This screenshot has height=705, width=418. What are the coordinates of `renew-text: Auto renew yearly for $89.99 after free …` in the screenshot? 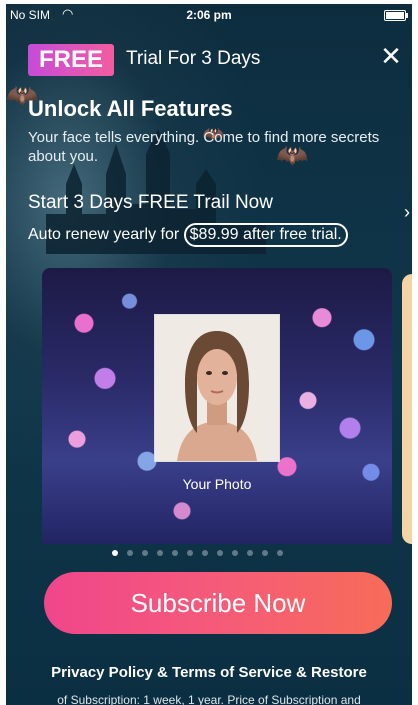 It's located at (188, 235).